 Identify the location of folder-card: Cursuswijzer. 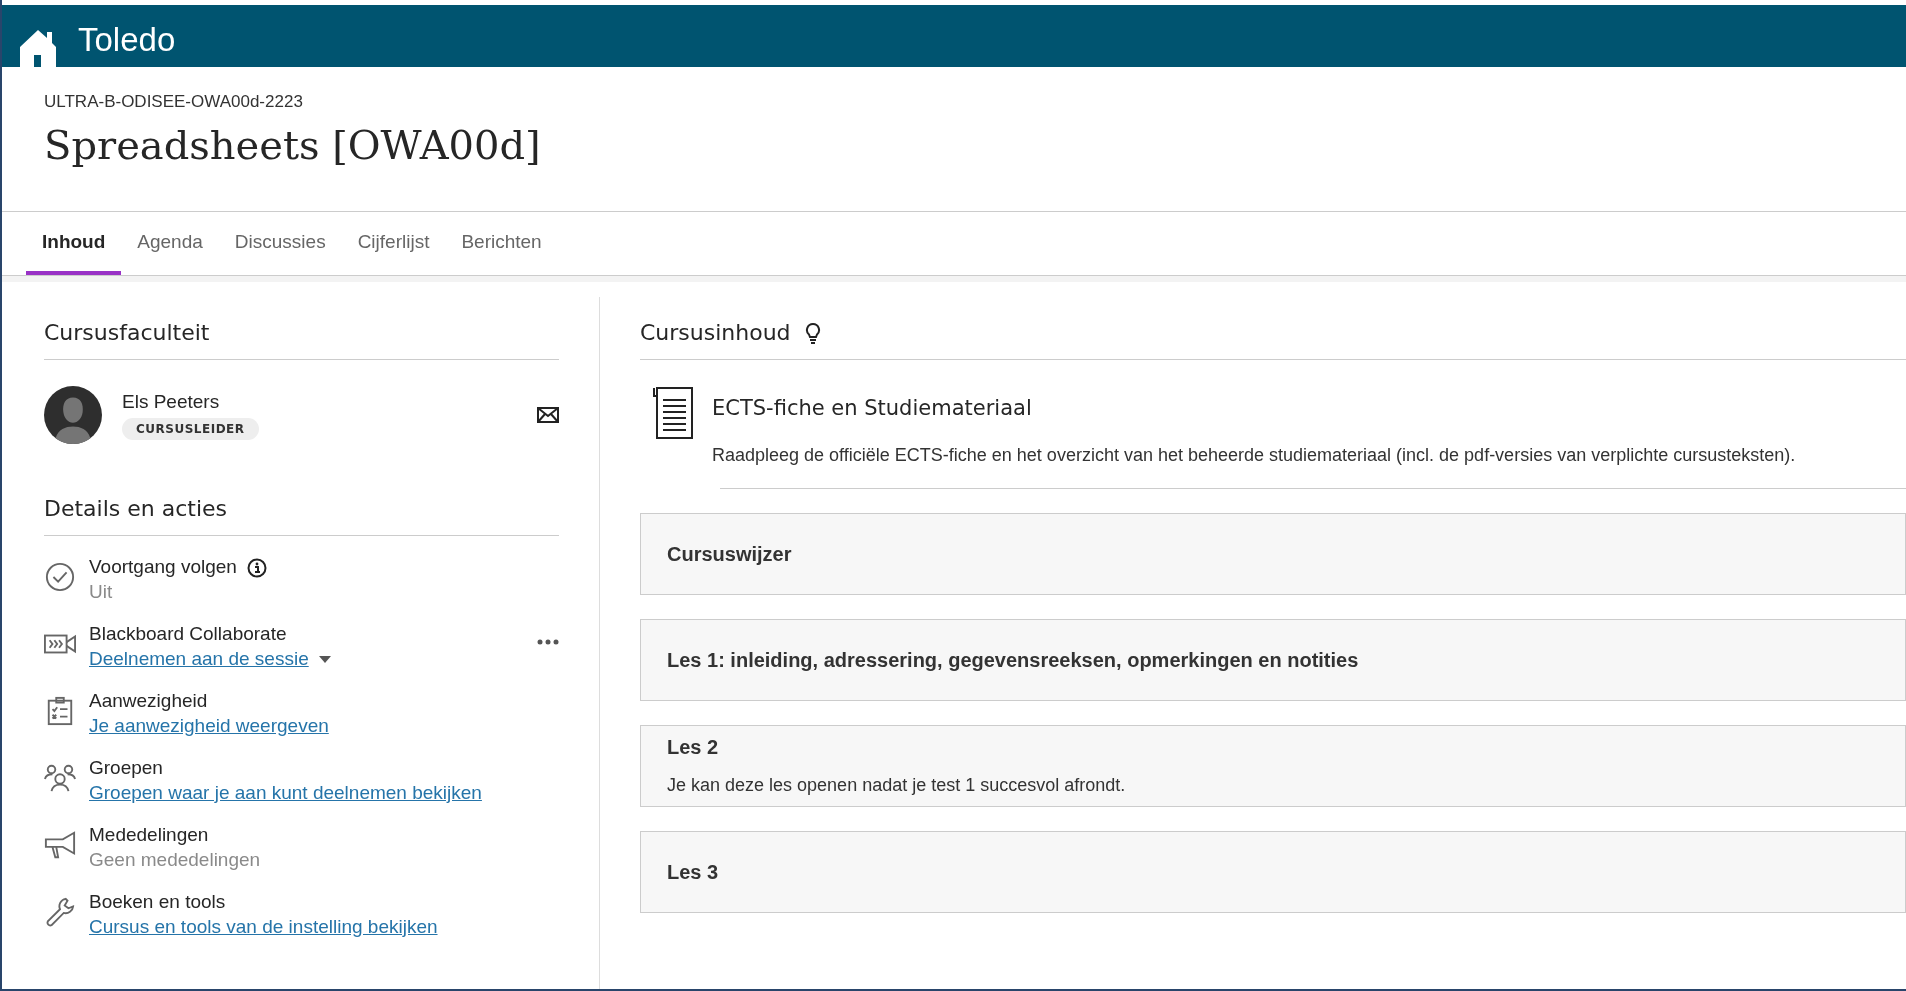
(1273, 554).